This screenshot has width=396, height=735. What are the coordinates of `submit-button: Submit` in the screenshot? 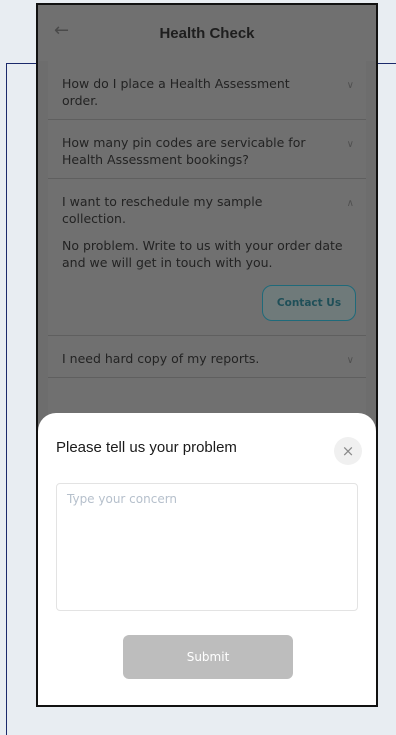 It's located at (208, 657).